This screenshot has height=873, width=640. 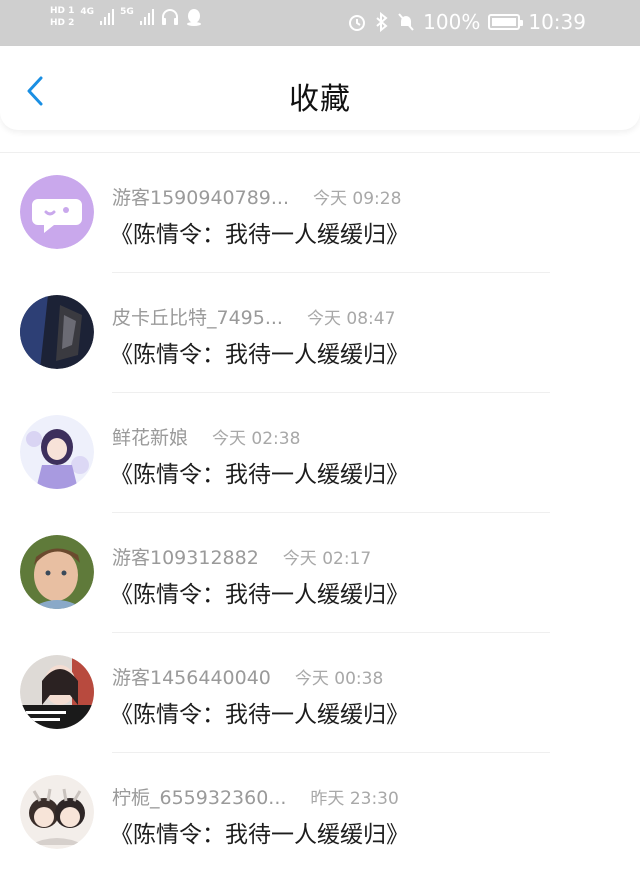 I want to click on girl-photo-avatar, so click(x=57, y=692).